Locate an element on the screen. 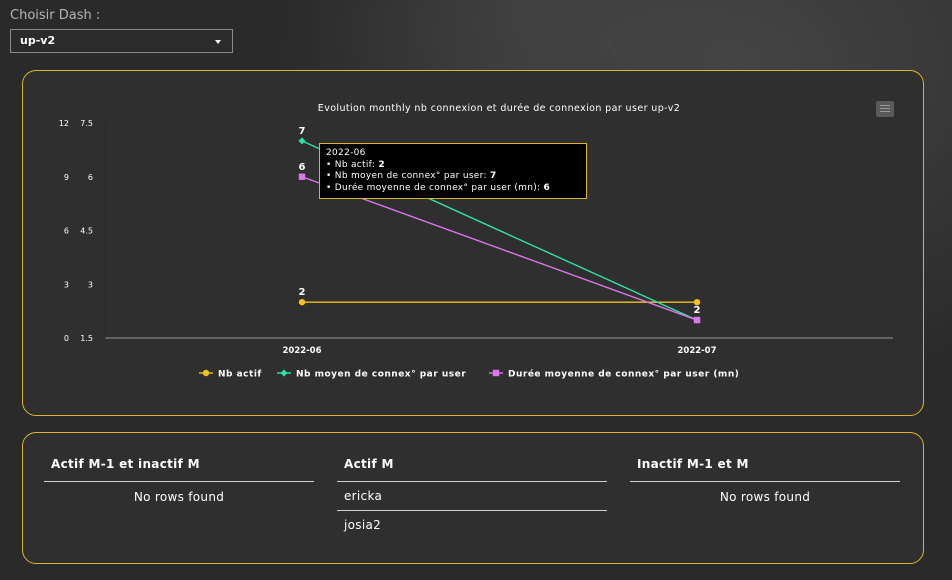 The image size is (952, 580). table-title: Actif M-1 et inactif M is located at coordinates (179, 469).